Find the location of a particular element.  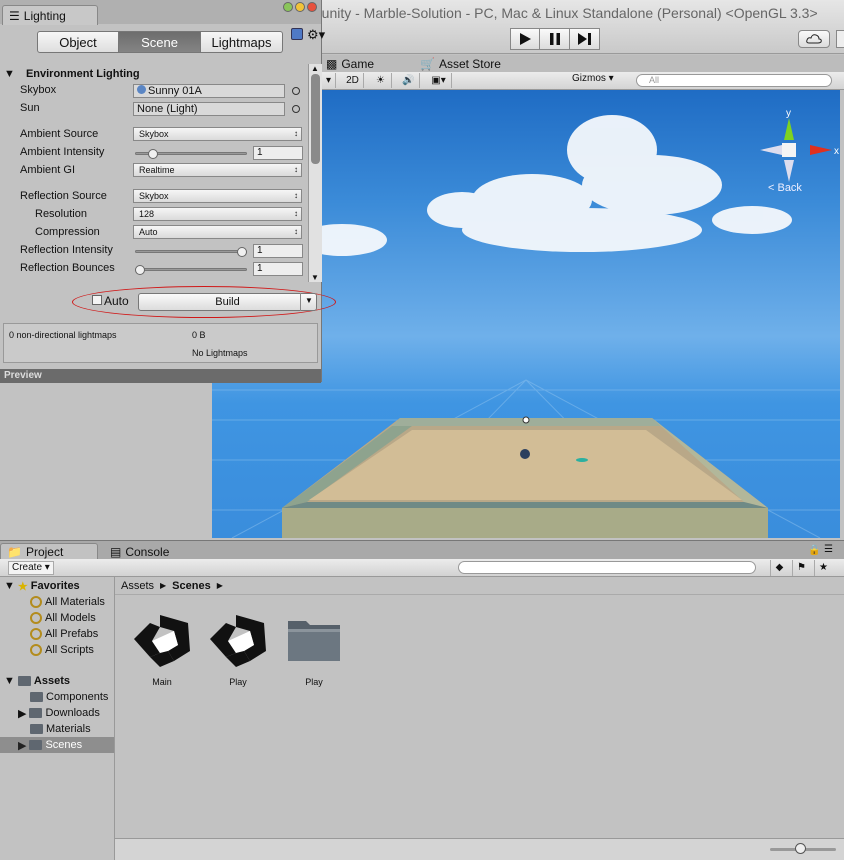

help-icon is located at coordinates (297, 34).